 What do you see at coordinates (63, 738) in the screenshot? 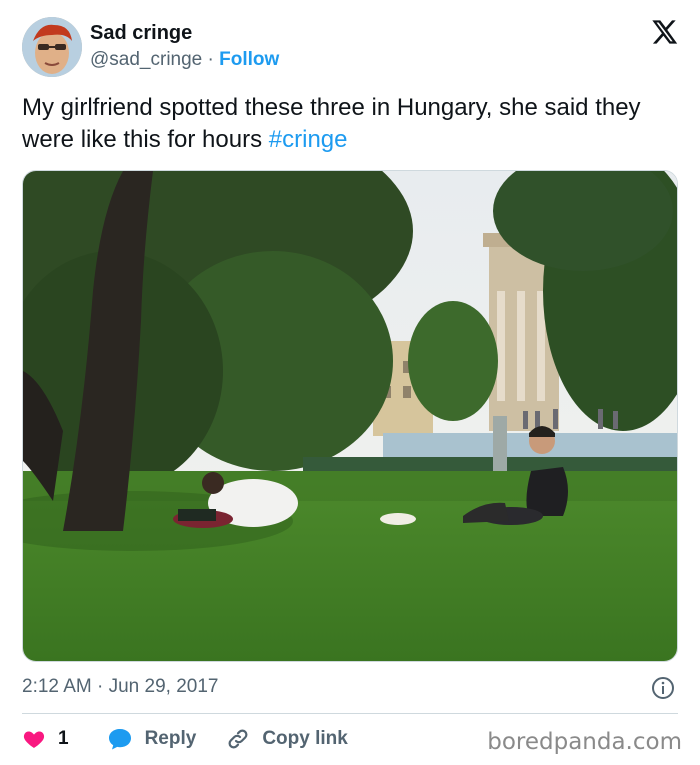
I see `like-count: 1` at bounding box center [63, 738].